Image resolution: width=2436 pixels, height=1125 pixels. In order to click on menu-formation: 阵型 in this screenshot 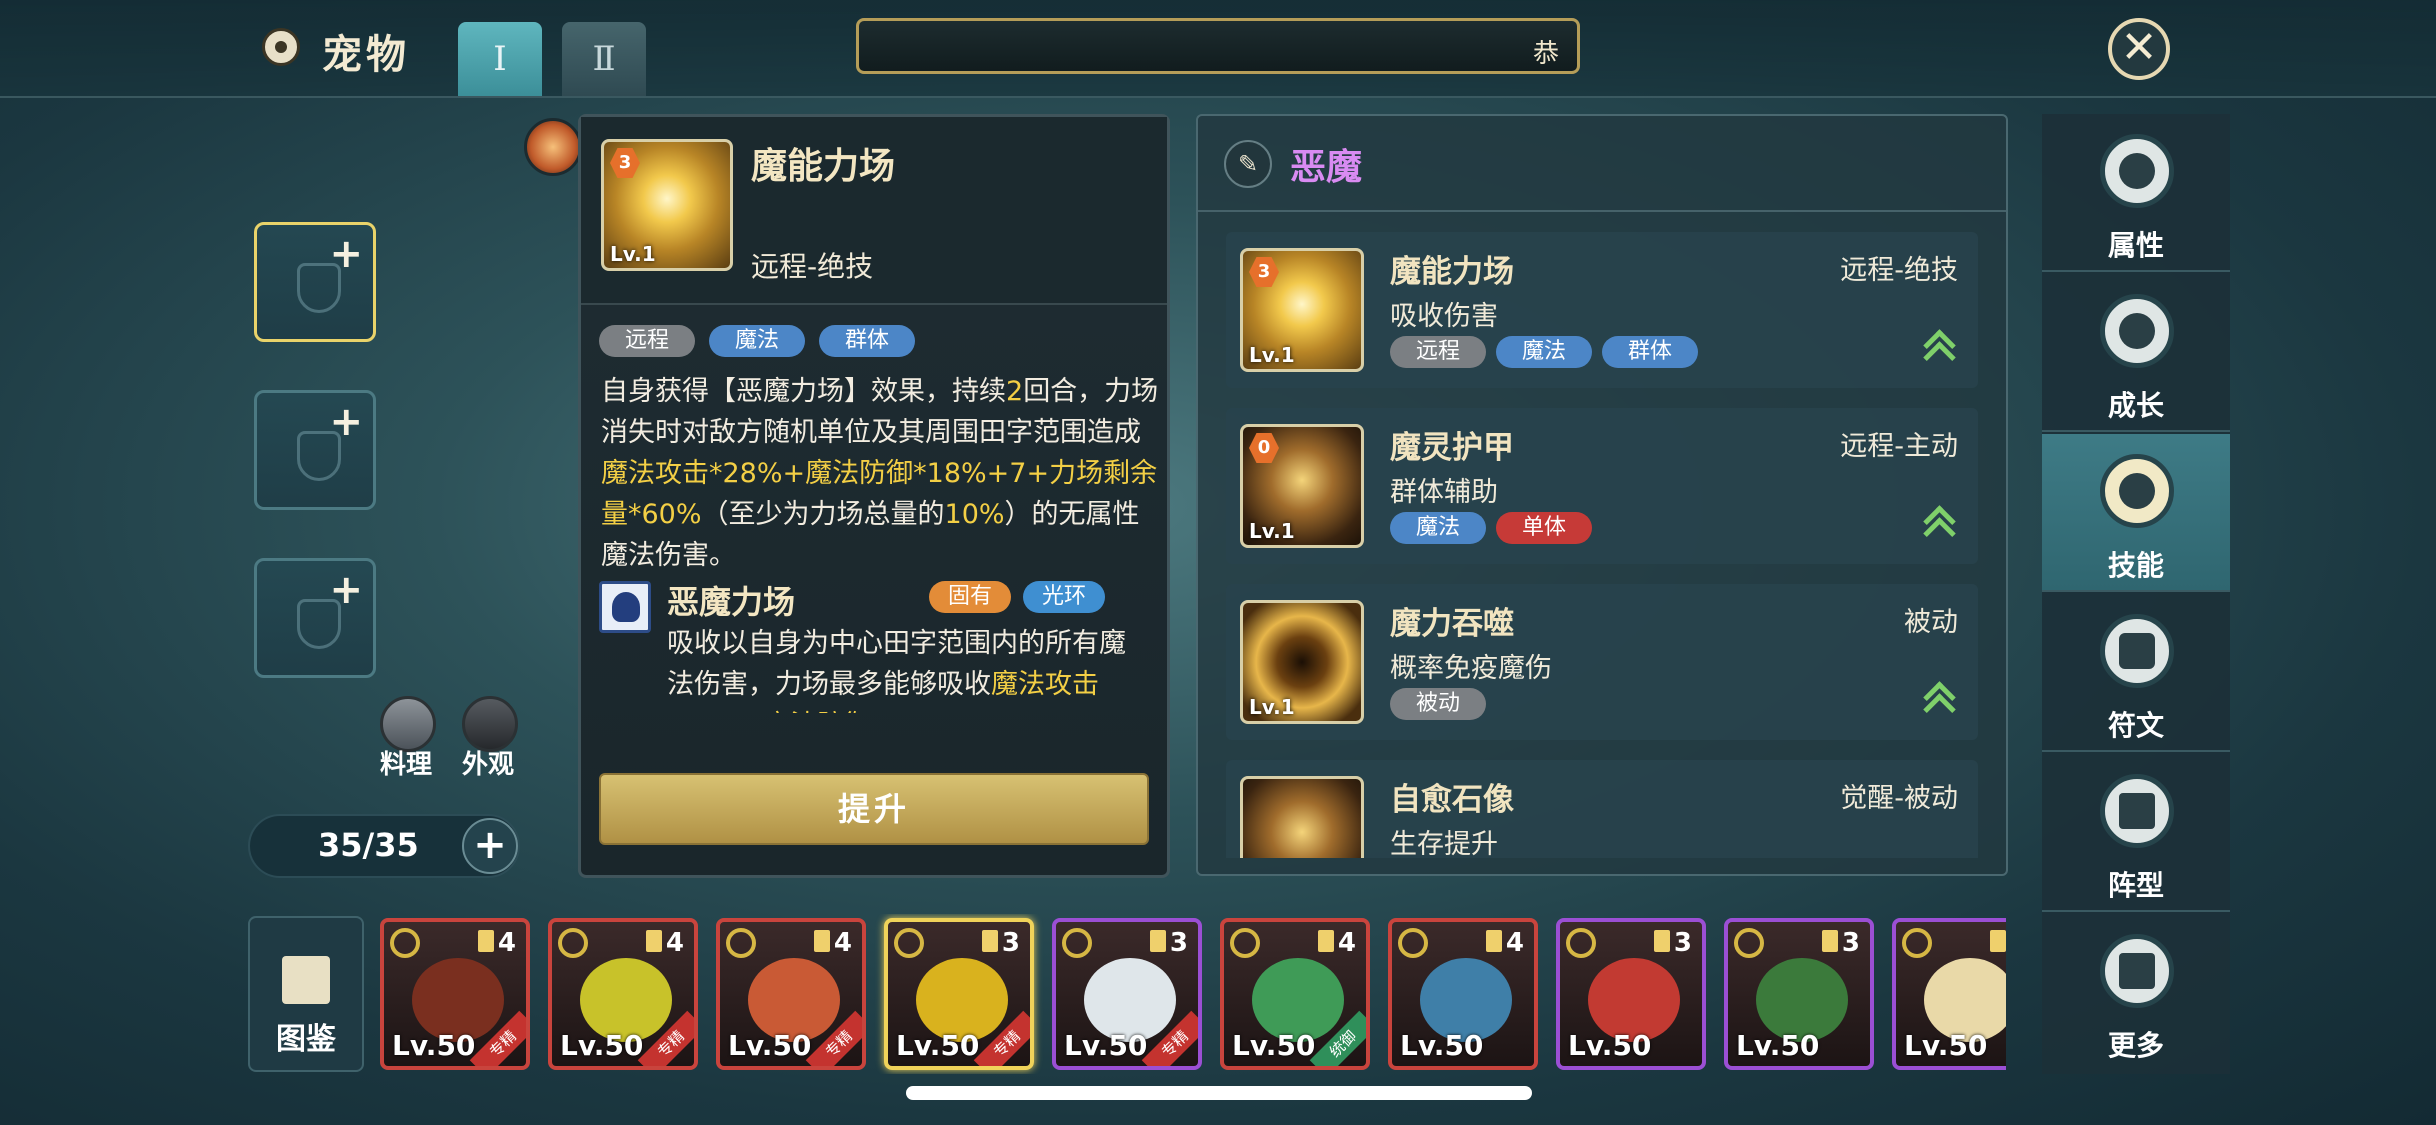, I will do `click(2136, 833)`.